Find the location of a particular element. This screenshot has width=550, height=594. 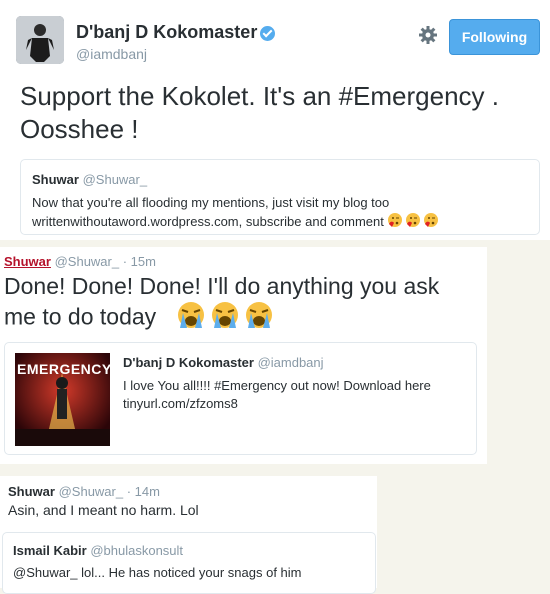

reply2-name: Shuwar is located at coordinates (31, 491).